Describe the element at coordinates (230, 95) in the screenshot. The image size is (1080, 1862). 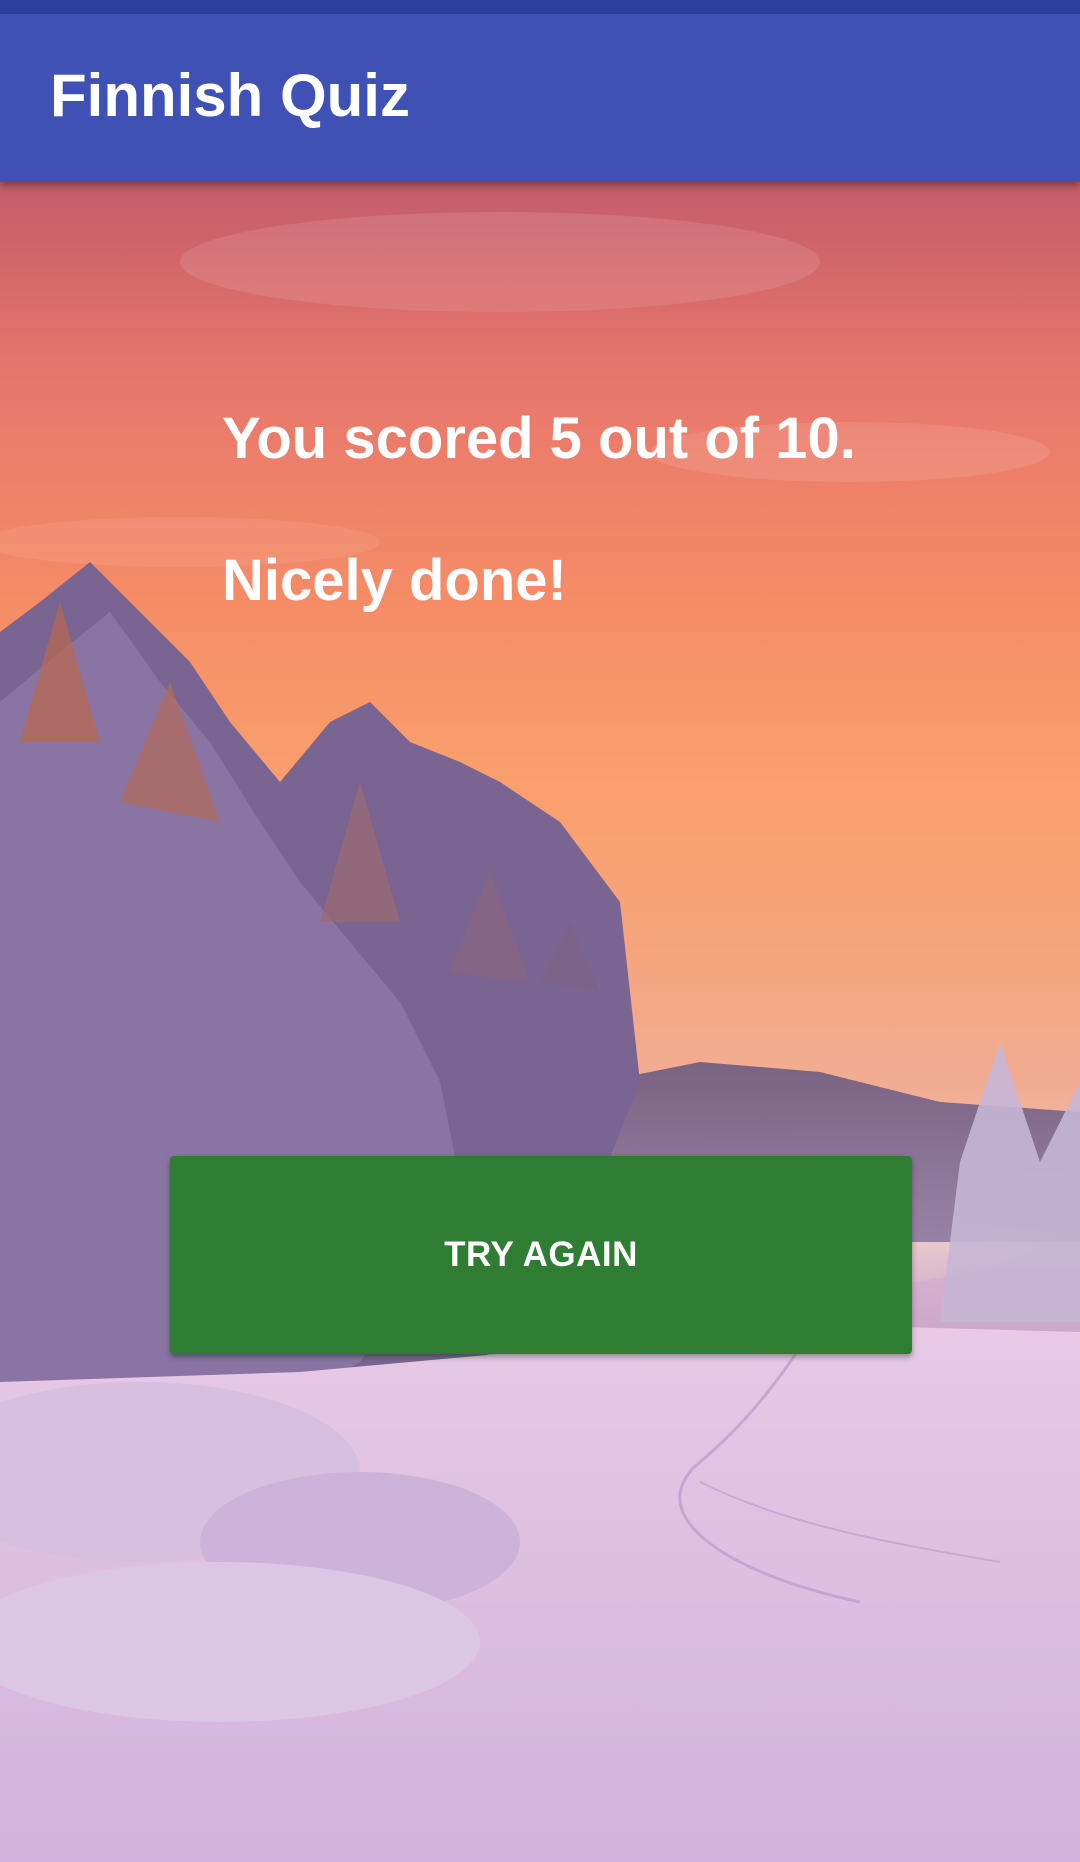
I see `app-title: Finnish Quiz` at that location.